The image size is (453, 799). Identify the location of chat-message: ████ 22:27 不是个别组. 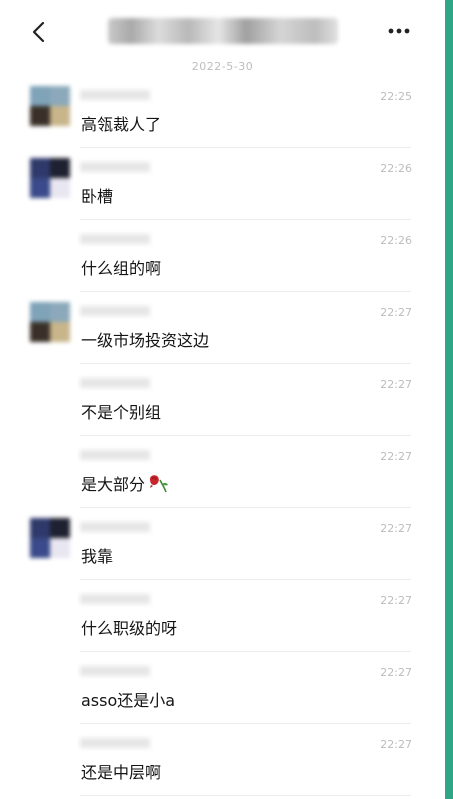
(222, 400).